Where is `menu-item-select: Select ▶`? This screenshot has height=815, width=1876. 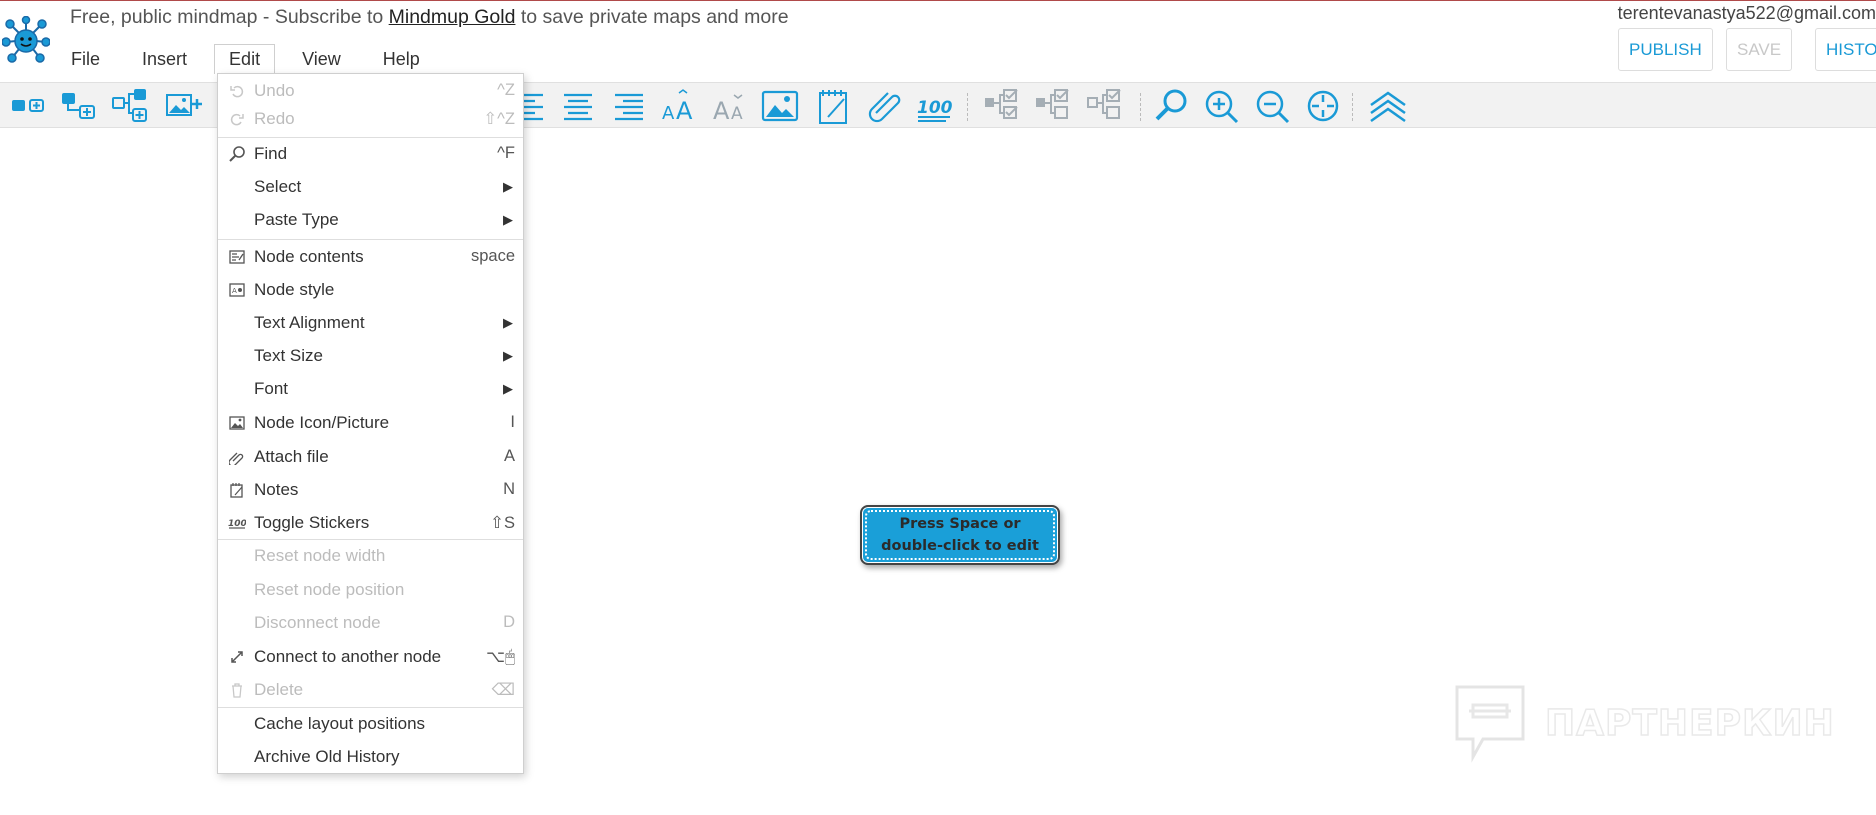 menu-item-select: Select ▶ is located at coordinates (370, 186).